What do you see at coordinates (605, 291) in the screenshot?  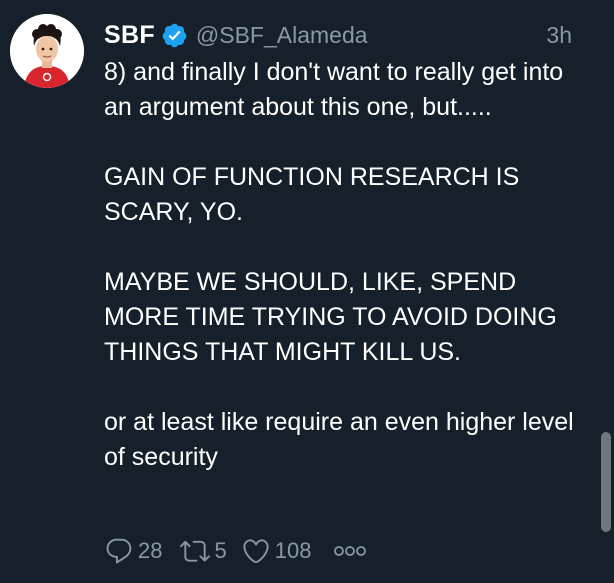 I see `scrollbar` at bounding box center [605, 291].